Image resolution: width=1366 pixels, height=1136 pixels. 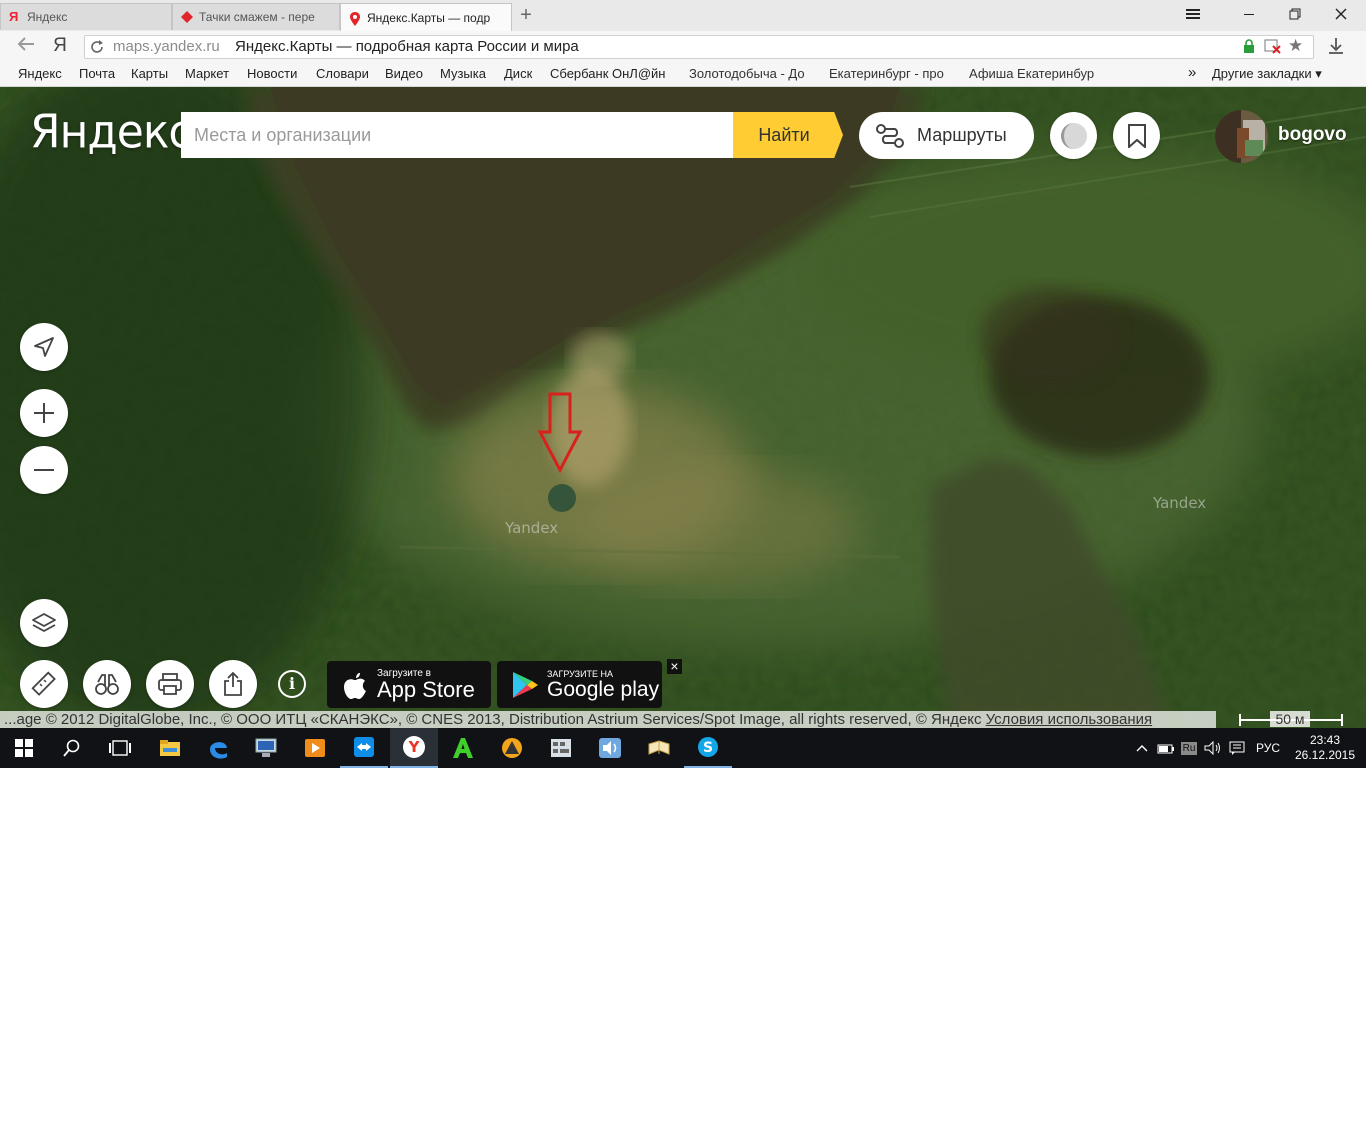 What do you see at coordinates (1249, 15) in the screenshot?
I see `minimize-icon` at bounding box center [1249, 15].